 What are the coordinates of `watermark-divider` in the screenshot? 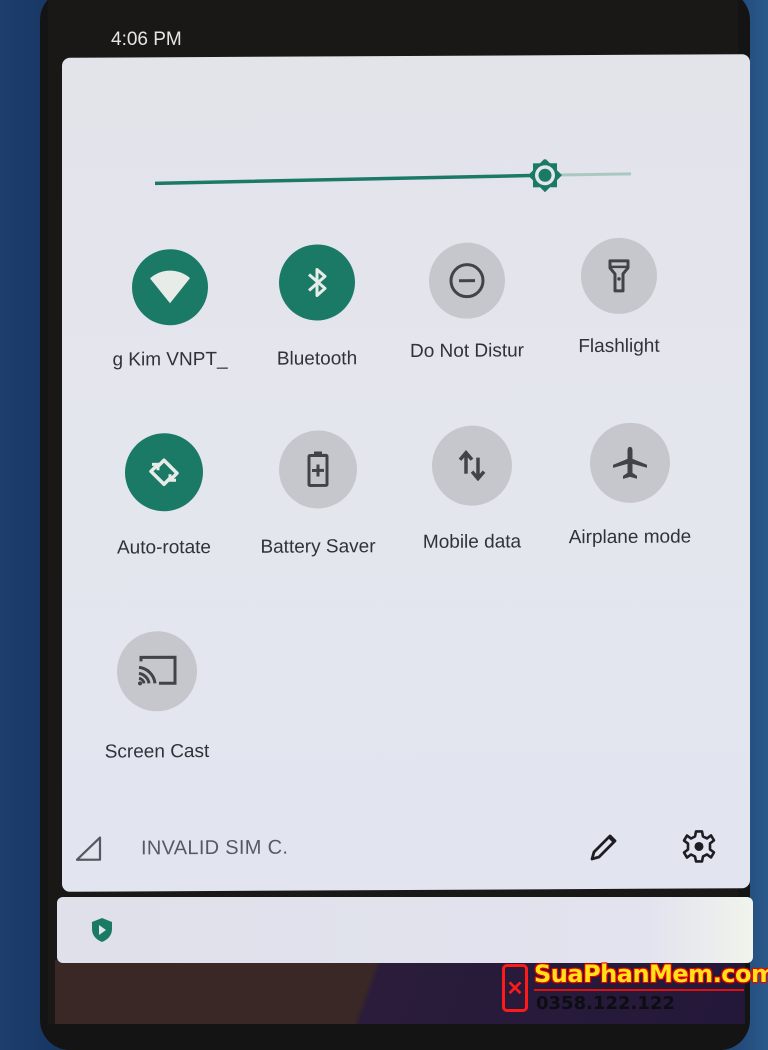 It's located at (639, 990).